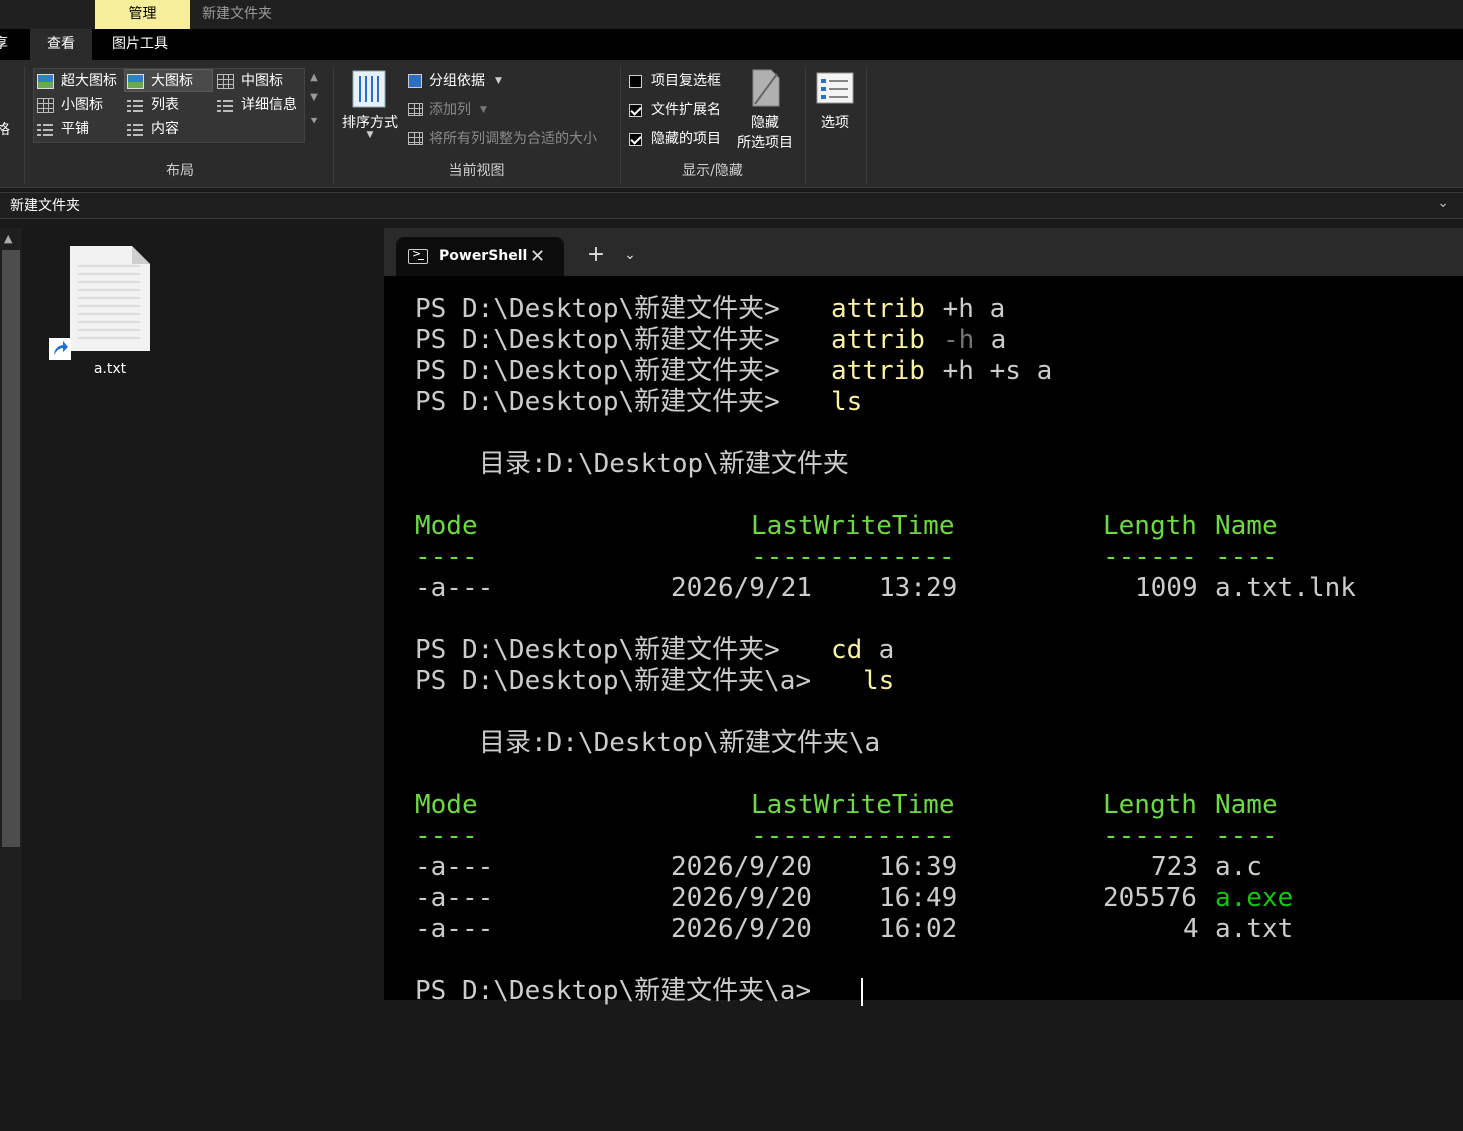  Describe the element at coordinates (5, 130) in the screenshot. I see `clipped-ribbon-item: 格` at that location.